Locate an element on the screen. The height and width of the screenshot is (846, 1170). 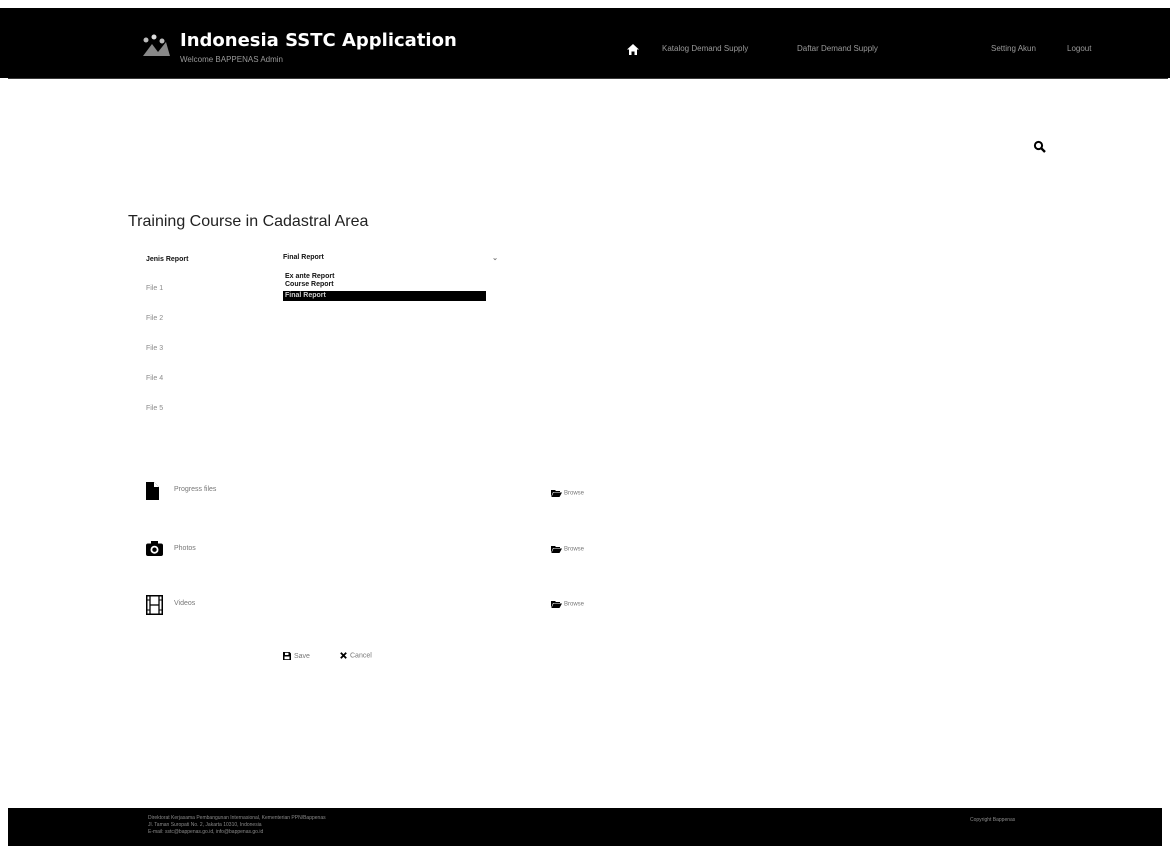
nav-daftar: Daftar Demand Supply is located at coordinates (837, 48).